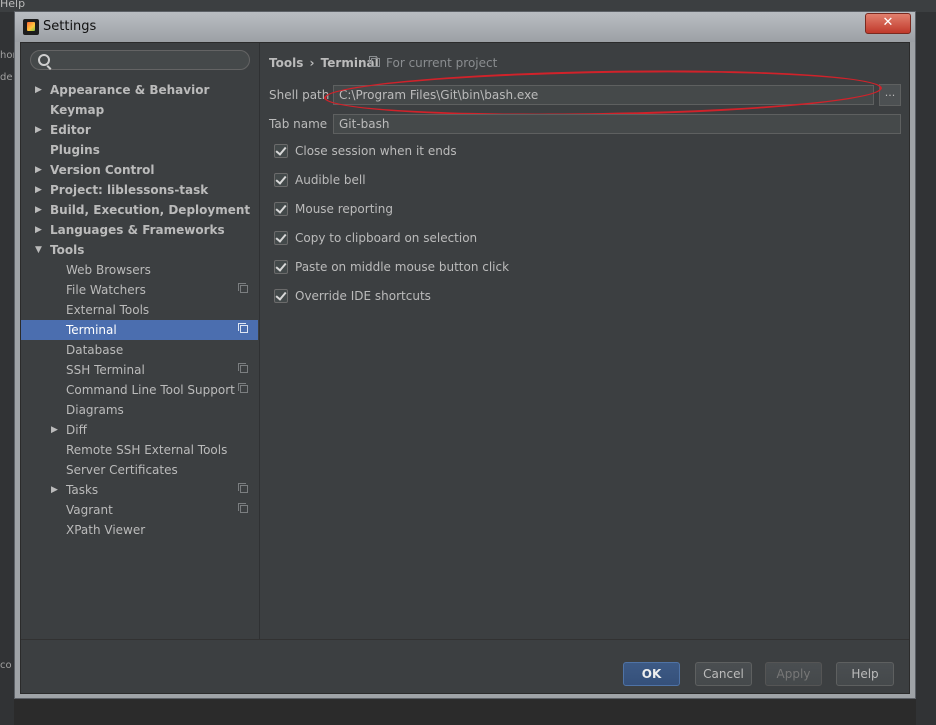 The width and height of the screenshot is (936, 725). I want to click on expanded-arrow-icon: ▼, so click(40, 250).